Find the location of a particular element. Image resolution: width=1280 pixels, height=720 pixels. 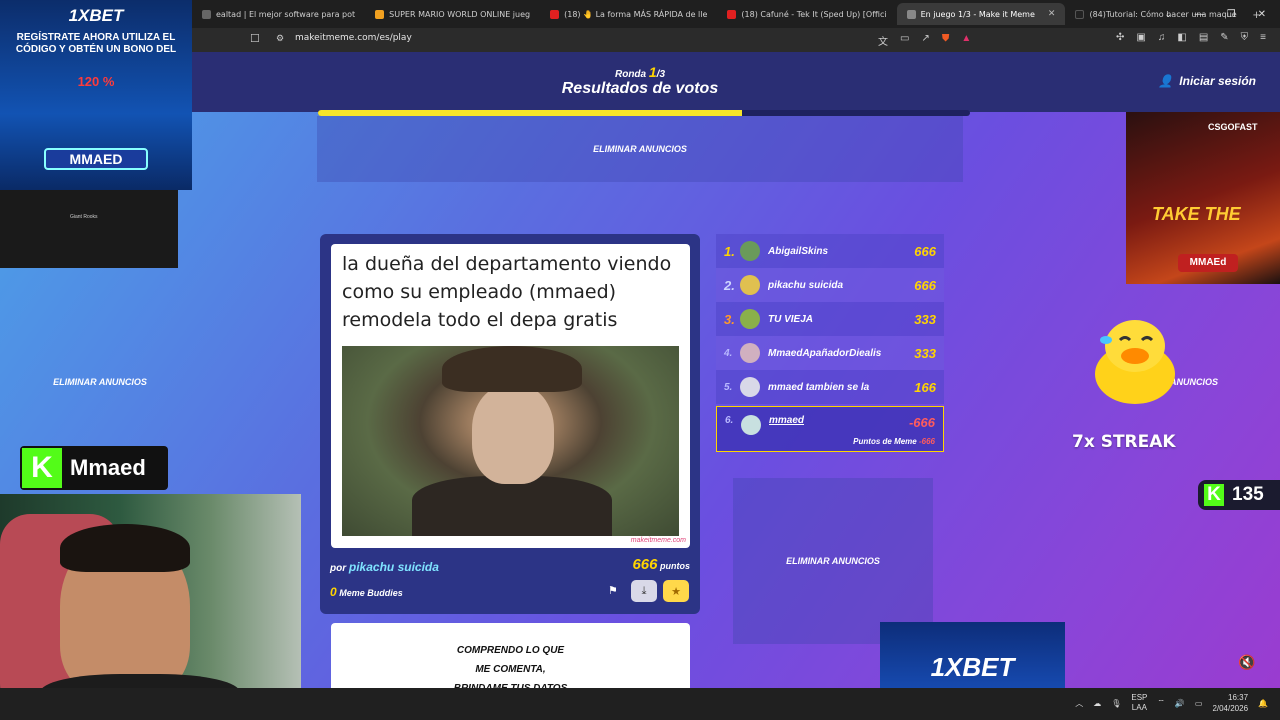

watermark: makeitmeme.com is located at coordinates (658, 540).